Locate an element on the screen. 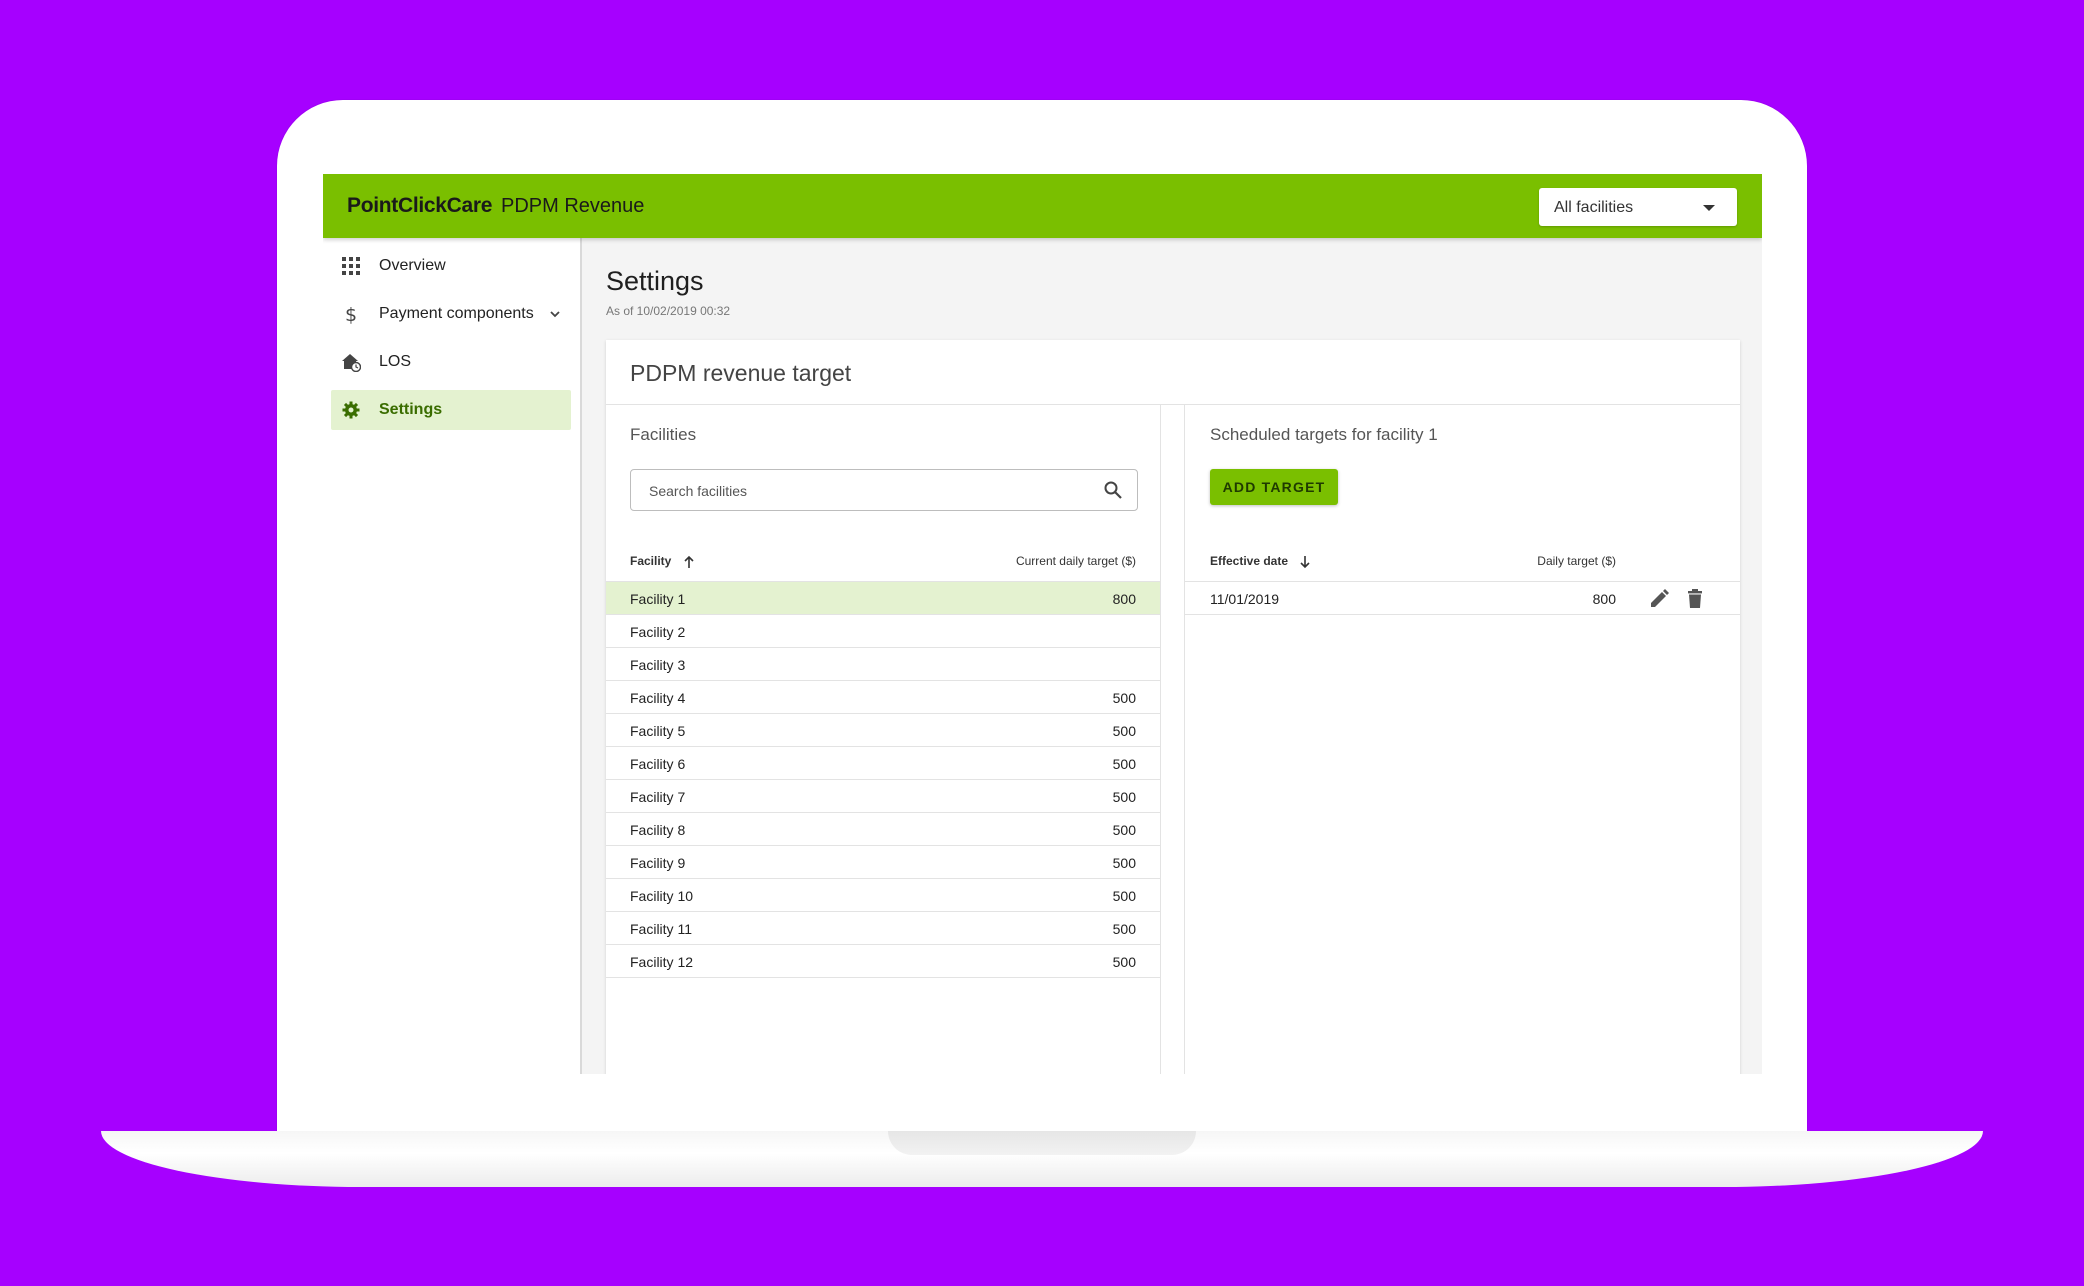  facility-name: Facility 9 is located at coordinates (658, 863).